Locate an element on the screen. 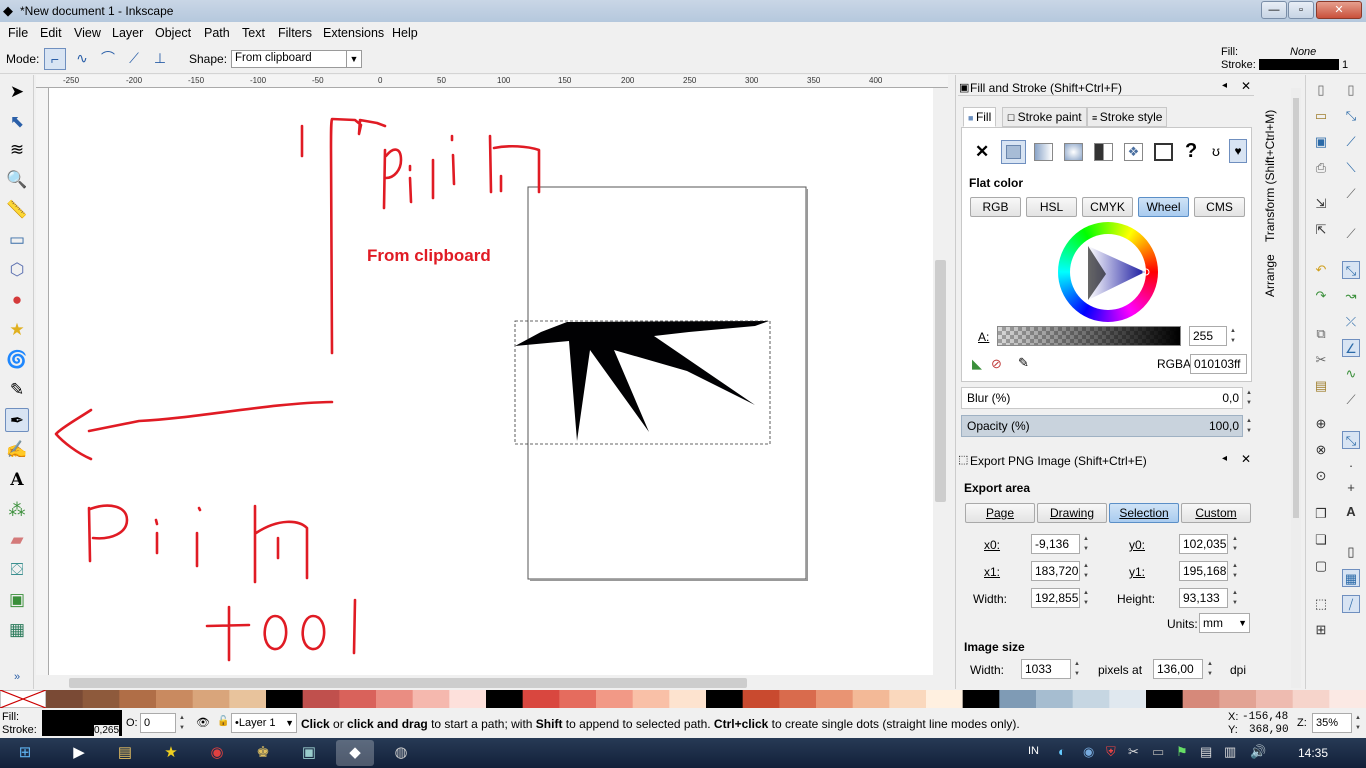  shield-icon: ⛨ is located at coordinates (1111, 752).